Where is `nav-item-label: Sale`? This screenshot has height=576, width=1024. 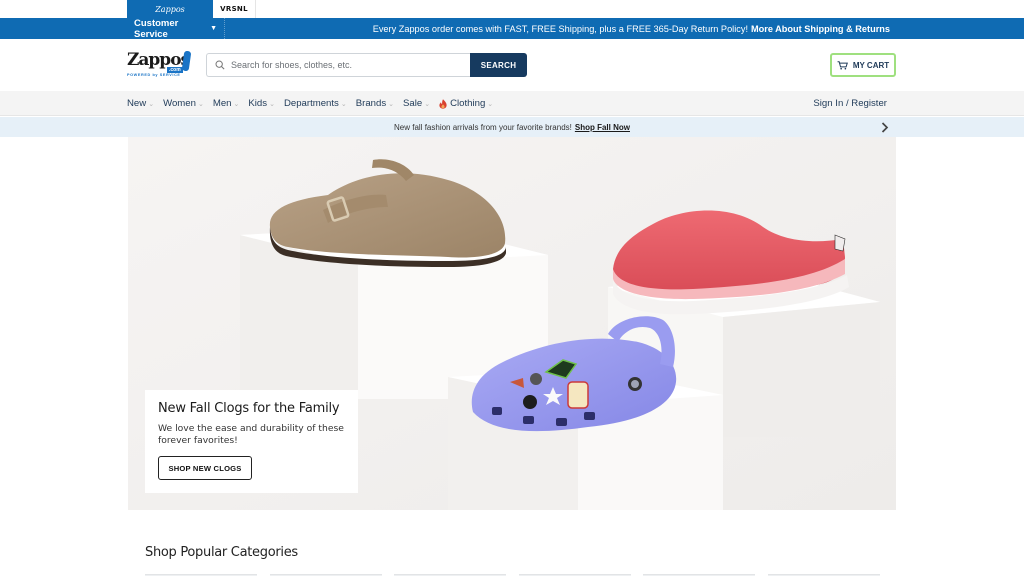 nav-item-label: Sale is located at coordinates (413, 103).